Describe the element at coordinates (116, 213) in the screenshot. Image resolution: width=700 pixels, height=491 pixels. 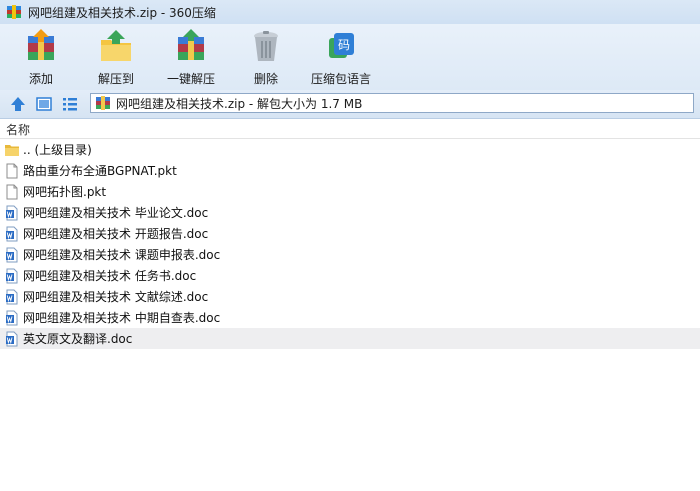
I see `file-name: 网吧组建及相关技术 毕业论文.doc` at that location.